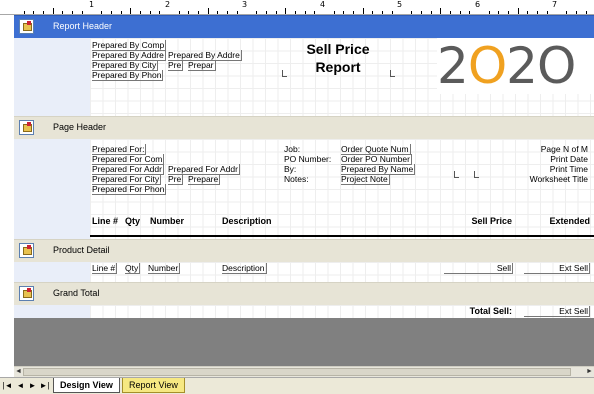 This screenshot has height=394, width=594. I want to click on field-worksheet-title: Worksheet Title, so click(559, 179).